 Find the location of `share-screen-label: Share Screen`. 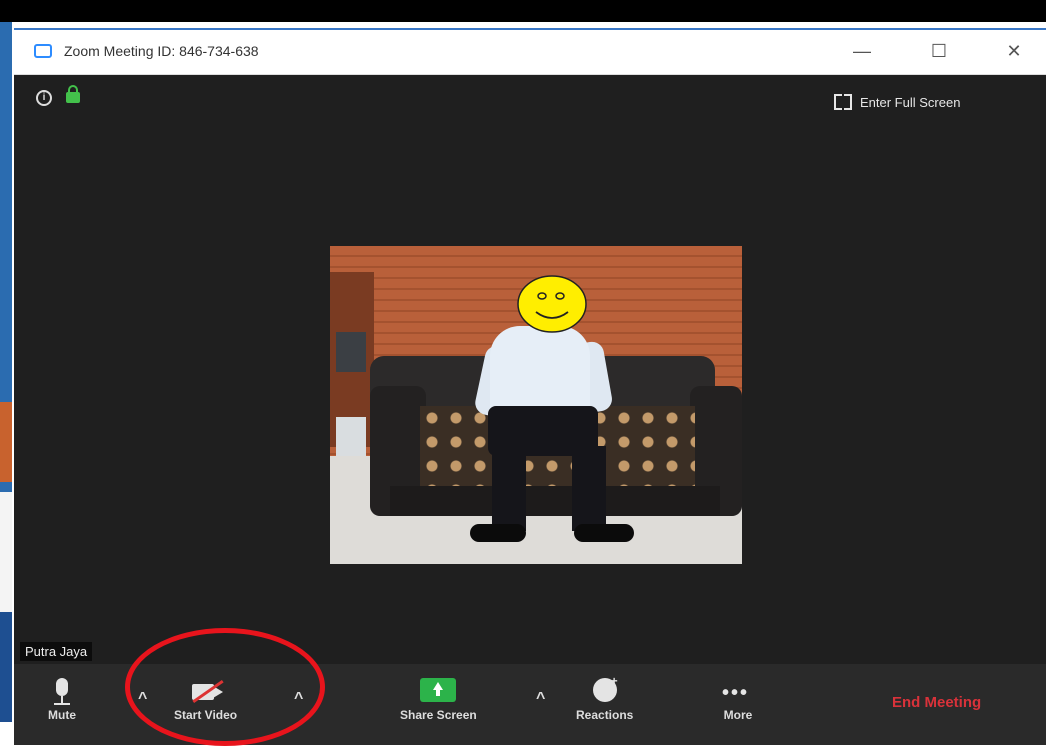

share-screen-label: Share Screen is located at coordinates (438, 715).